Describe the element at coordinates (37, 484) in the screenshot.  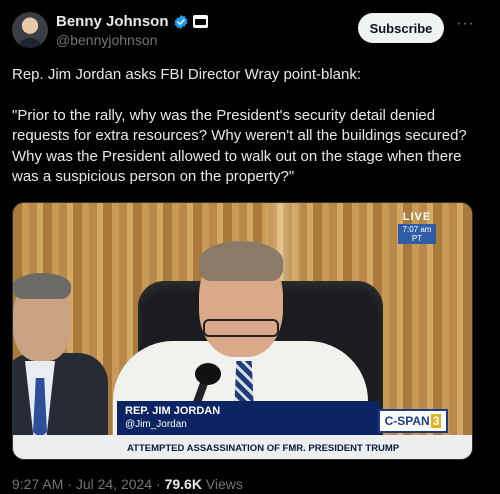
I see `tweet-time: 9:27 AM` at that location.